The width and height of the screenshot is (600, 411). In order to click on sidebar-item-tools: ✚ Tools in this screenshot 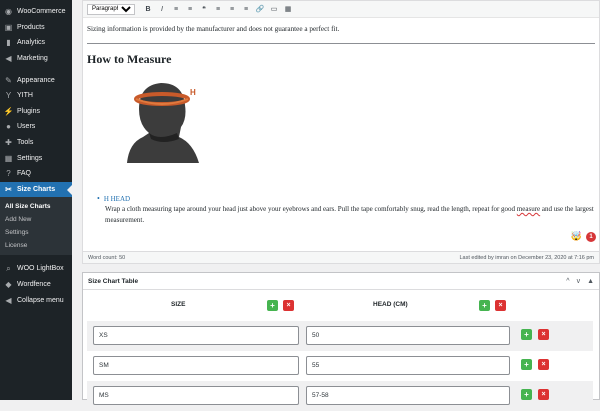, I will do `click(36, 143)`.